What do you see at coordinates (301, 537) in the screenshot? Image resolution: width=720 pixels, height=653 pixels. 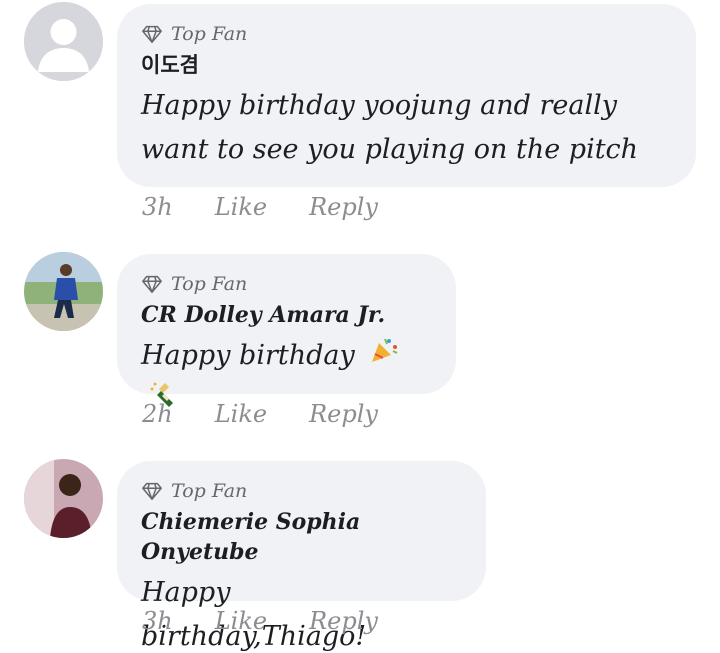 I see `comment-author: Chiemerie Sophia Onyetube` at bounding box center [301, 537].